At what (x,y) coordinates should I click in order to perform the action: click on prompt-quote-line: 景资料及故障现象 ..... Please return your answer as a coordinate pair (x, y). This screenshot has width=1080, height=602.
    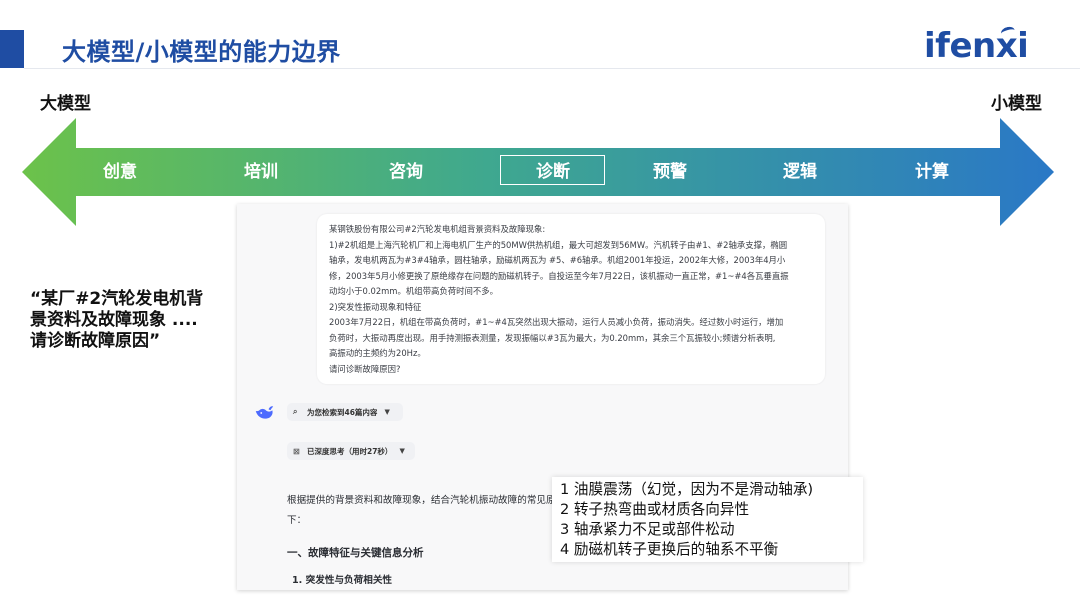
    Looking at the image, I should click on (114, 320).